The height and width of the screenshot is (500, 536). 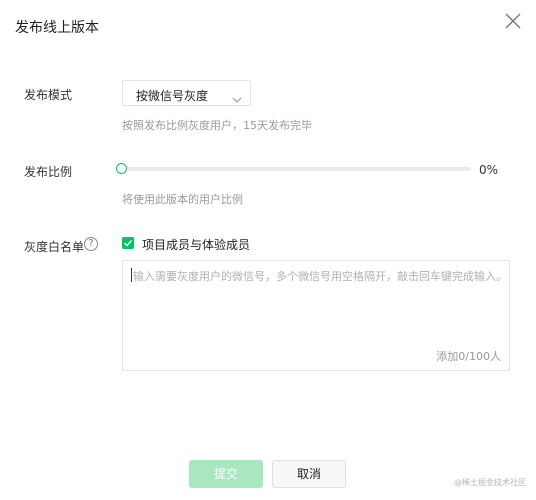 I want to click on publish-ratio-label: 发布比例, so click(x=48, y=172).